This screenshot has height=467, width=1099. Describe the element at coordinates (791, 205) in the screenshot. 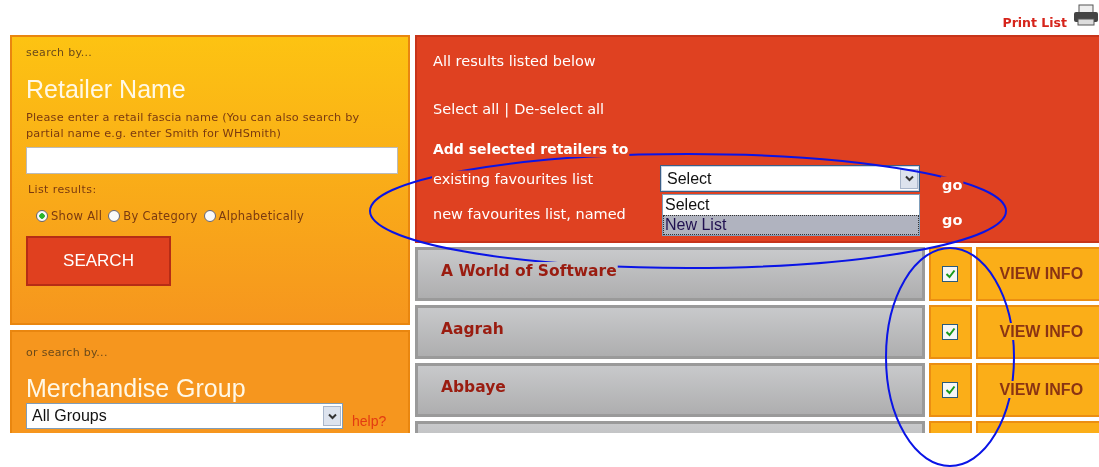

I see `dropdown-option: Select` at that location.